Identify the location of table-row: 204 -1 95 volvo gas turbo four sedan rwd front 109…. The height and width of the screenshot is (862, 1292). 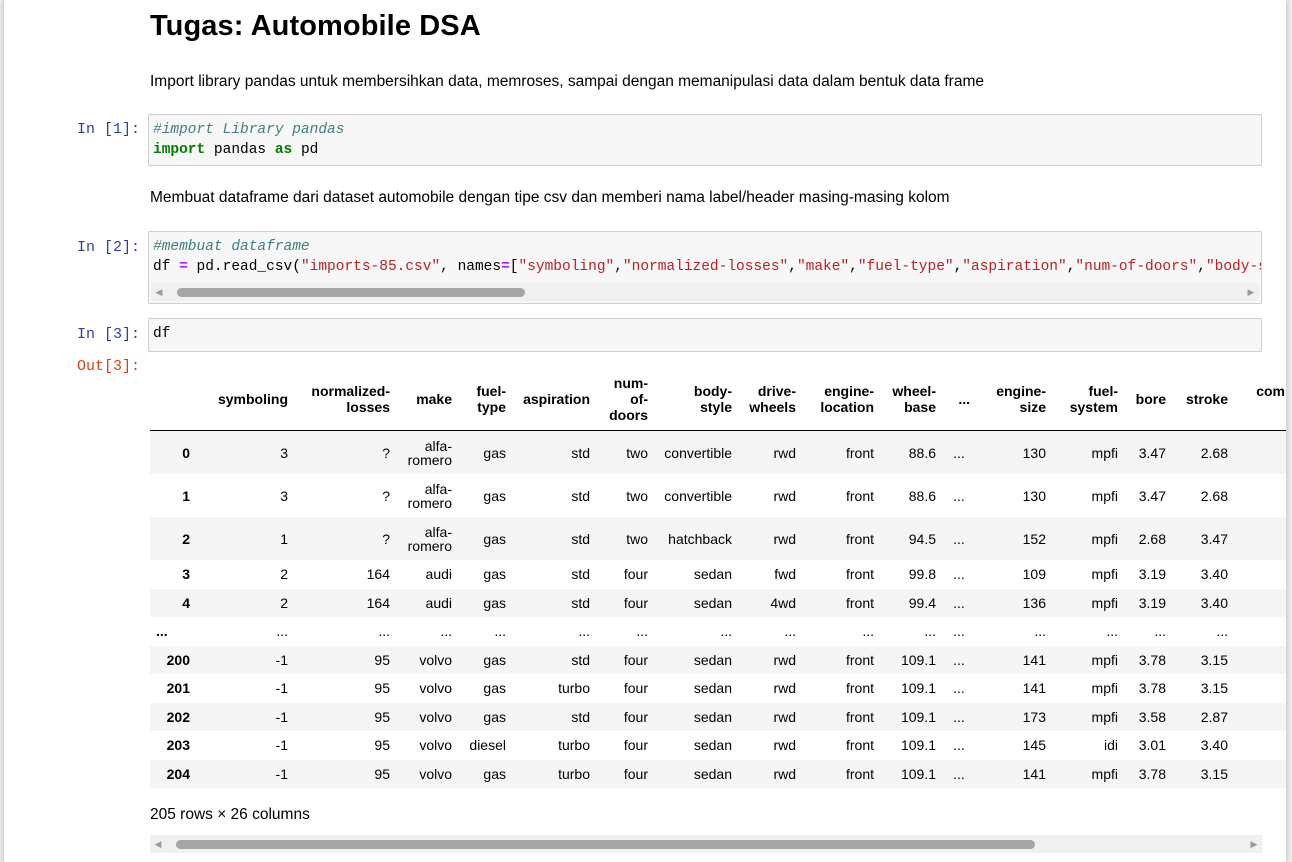
(718, 774).